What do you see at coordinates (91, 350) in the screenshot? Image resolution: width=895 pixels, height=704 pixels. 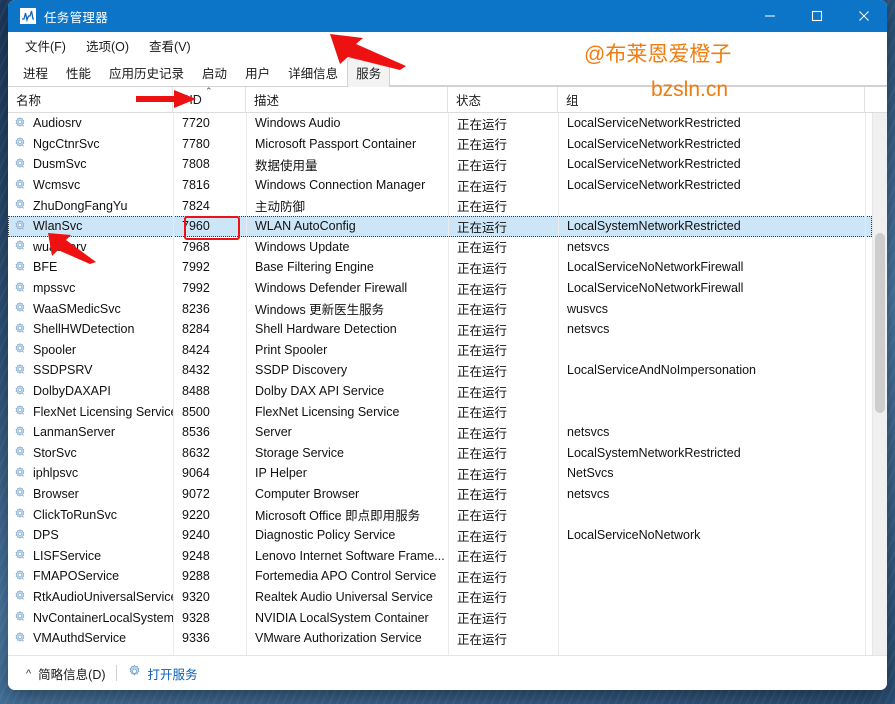 I see `cell-service-name: Spooler` at bounding box center [91, 350].